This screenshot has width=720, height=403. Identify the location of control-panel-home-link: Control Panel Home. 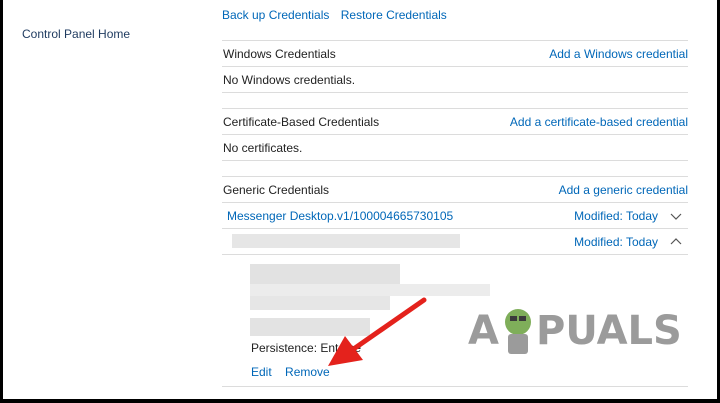
(76, 34).